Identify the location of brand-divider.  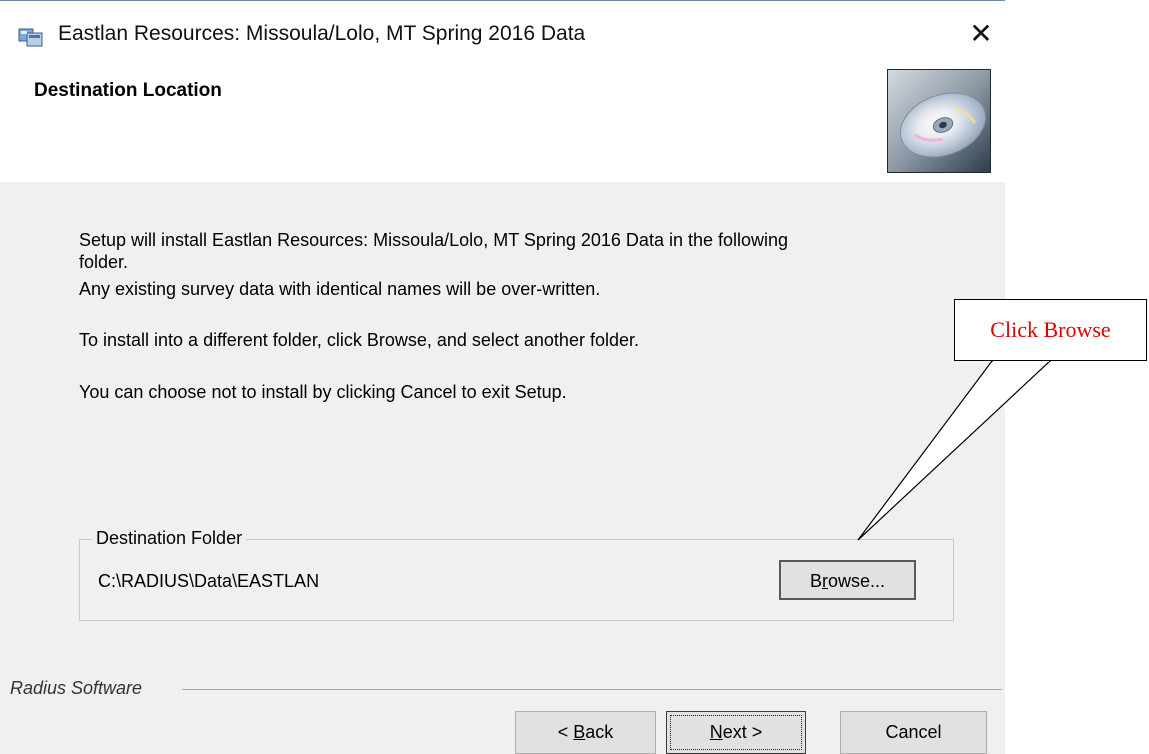
(592, 689).